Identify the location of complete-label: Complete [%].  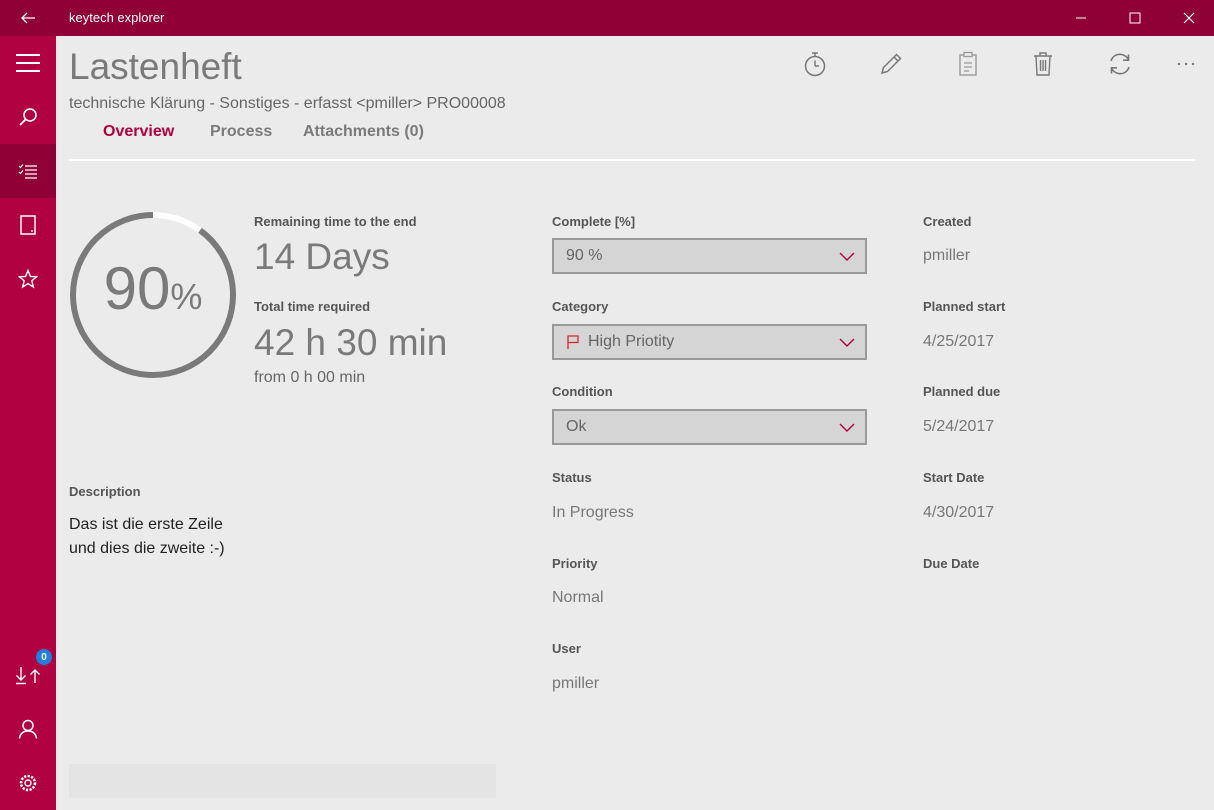
(594, 221).